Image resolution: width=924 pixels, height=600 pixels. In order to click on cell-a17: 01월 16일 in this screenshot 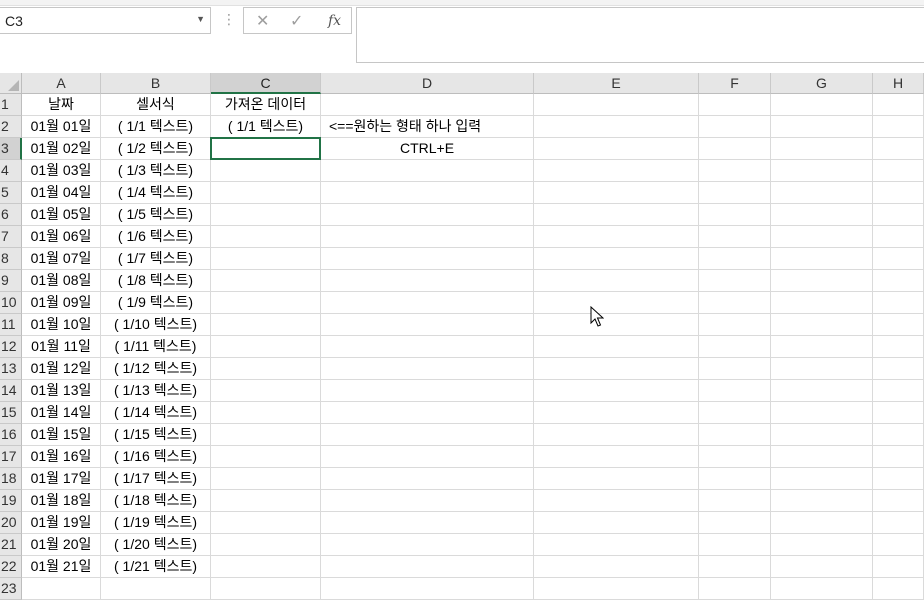, I will do `click(61, 457)`.